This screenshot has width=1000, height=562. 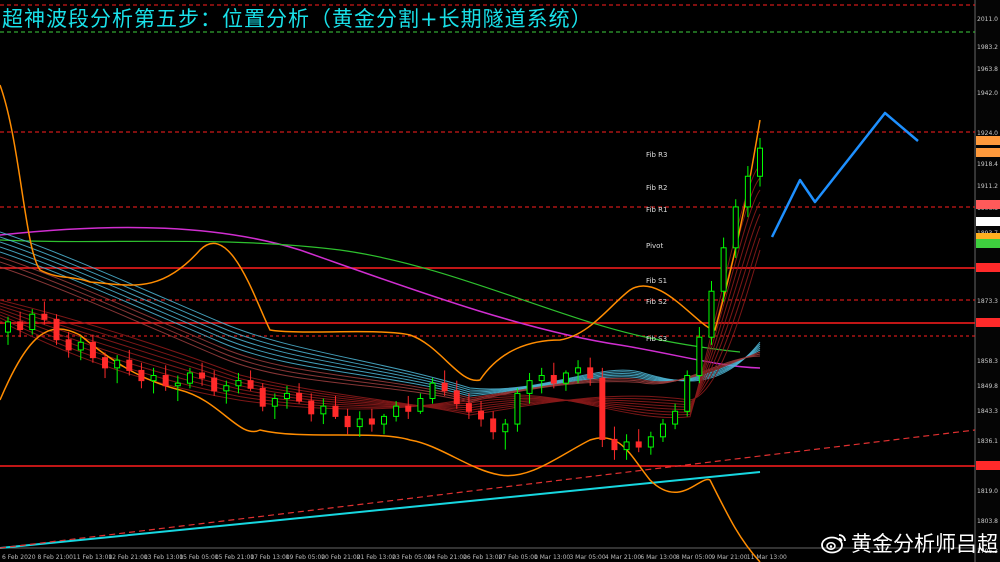 What do you see at coordinates (987, 133) in the screenshot?
I see `price-tick-label: 1924.0` at bounding box center [987, 133].